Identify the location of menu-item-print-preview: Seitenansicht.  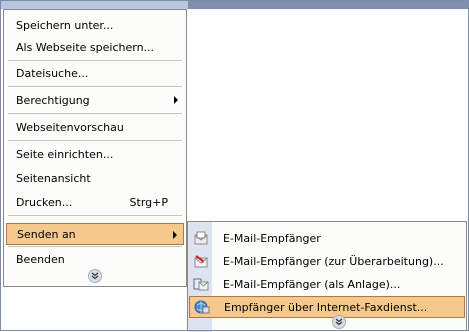
(95, 178).